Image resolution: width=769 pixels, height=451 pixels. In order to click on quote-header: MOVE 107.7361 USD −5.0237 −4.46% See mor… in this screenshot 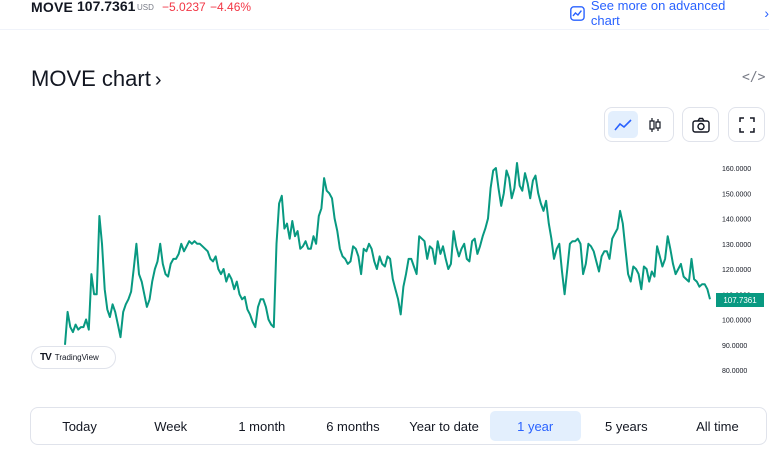, I will do `click(384, 15)`.